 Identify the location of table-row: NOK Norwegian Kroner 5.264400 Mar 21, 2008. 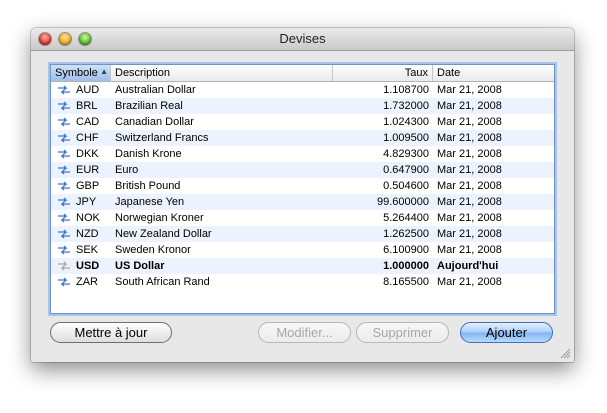
(302, 218).